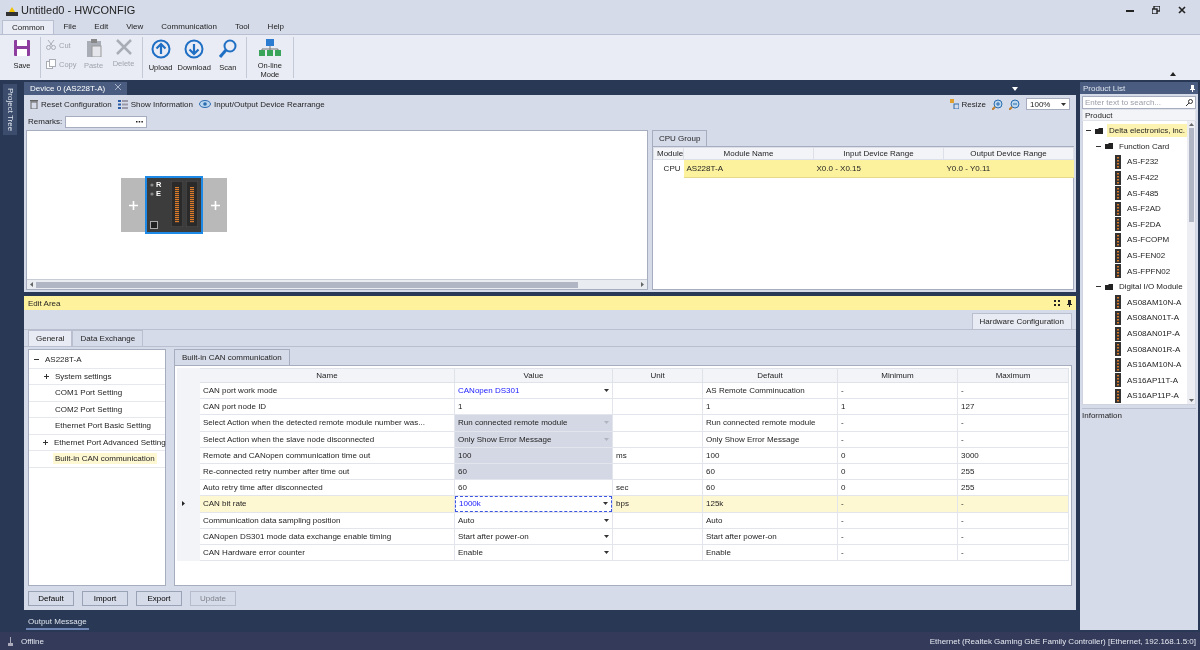  Describe the element at coordinates (57, 623) in the screenshot. I see `output-tab: Output Message` at that location.